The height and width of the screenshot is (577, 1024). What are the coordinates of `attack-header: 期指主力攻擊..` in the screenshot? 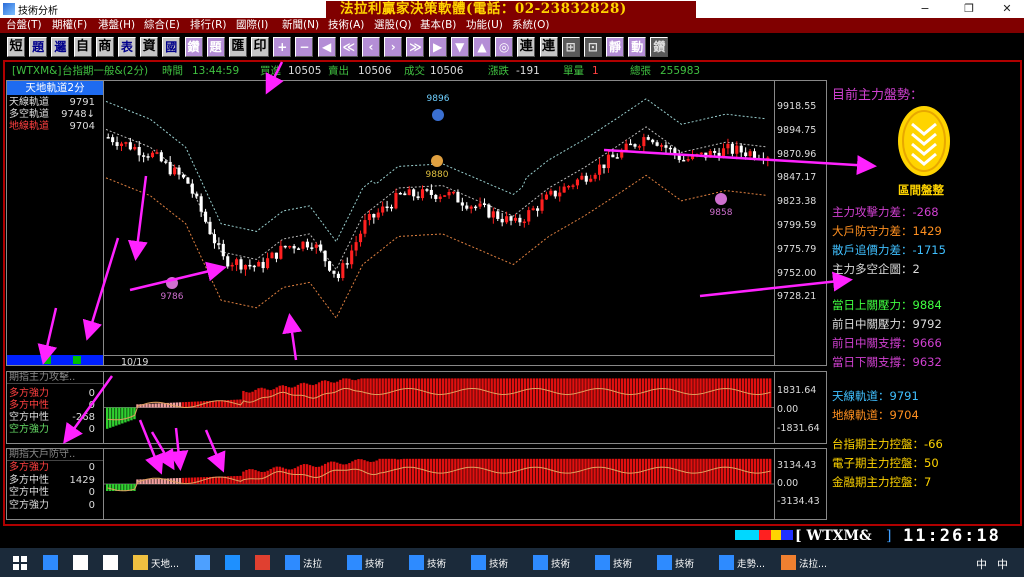 It's located at (55, 378).